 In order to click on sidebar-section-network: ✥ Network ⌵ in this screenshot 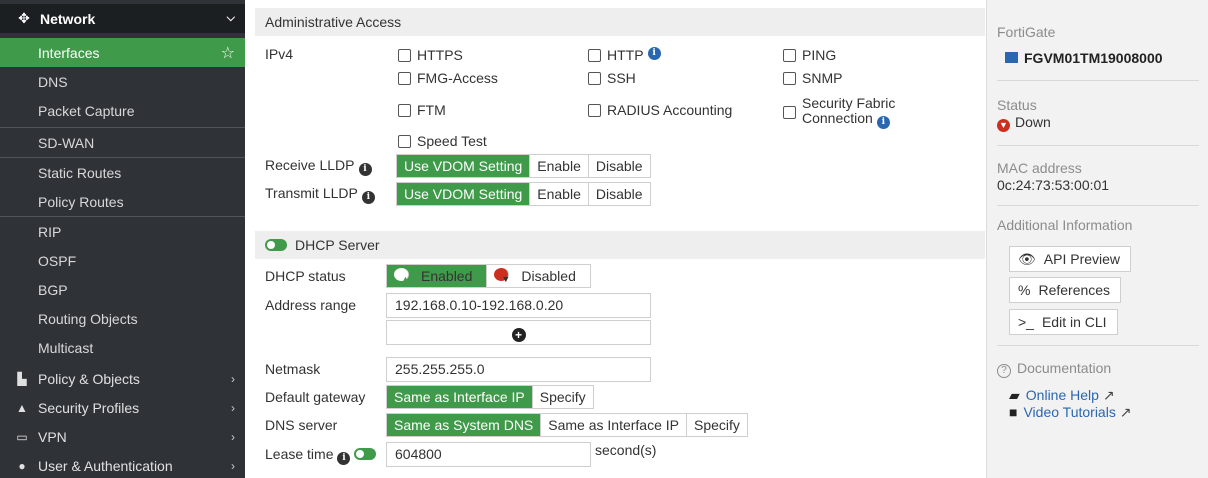, I will do `click(122, 18)`.